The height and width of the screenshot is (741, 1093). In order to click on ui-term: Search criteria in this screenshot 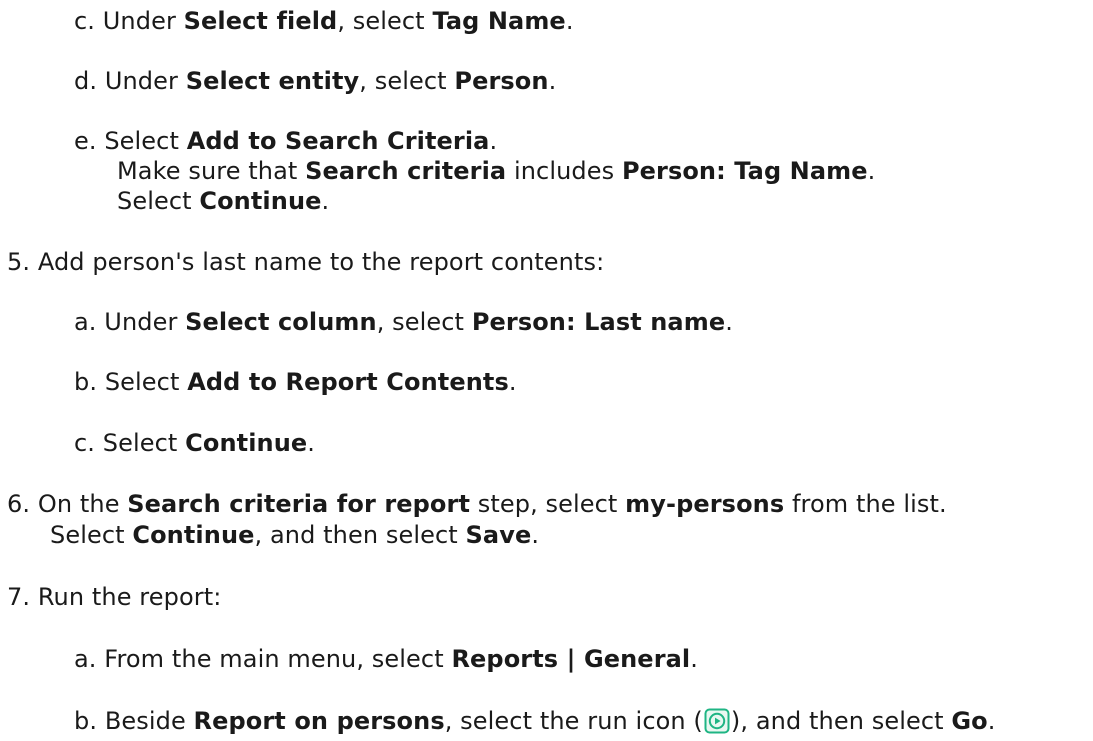, I will do `click(406, 171)`.